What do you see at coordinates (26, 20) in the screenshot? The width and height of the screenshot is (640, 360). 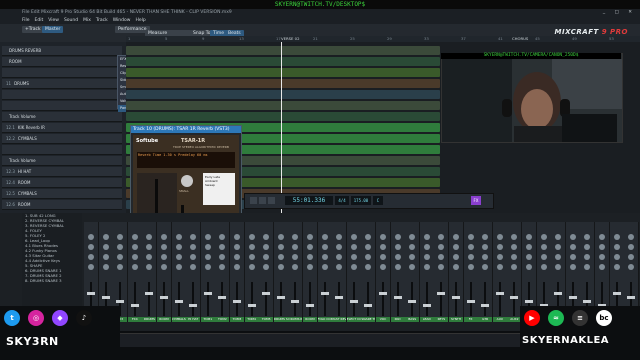 I see `menu-item: File` at bounding box center [26, 20].